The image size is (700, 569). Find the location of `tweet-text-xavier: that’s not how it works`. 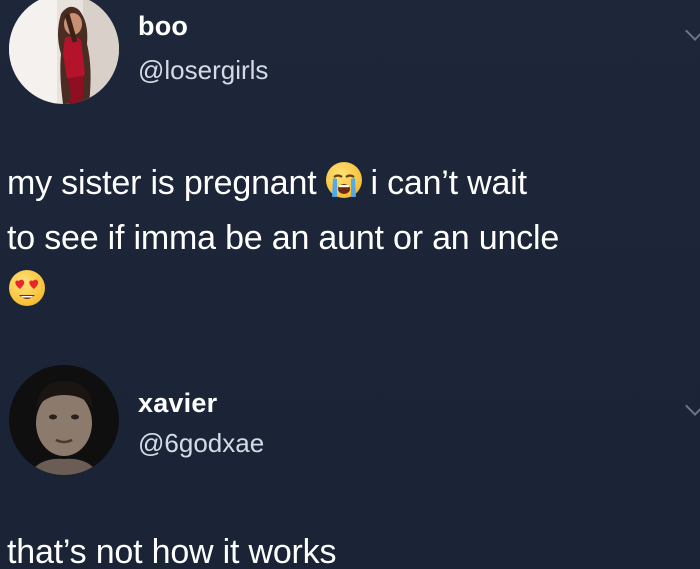

tweet-text-xavier: that’s not how it works is located at coordinates (172, 551).